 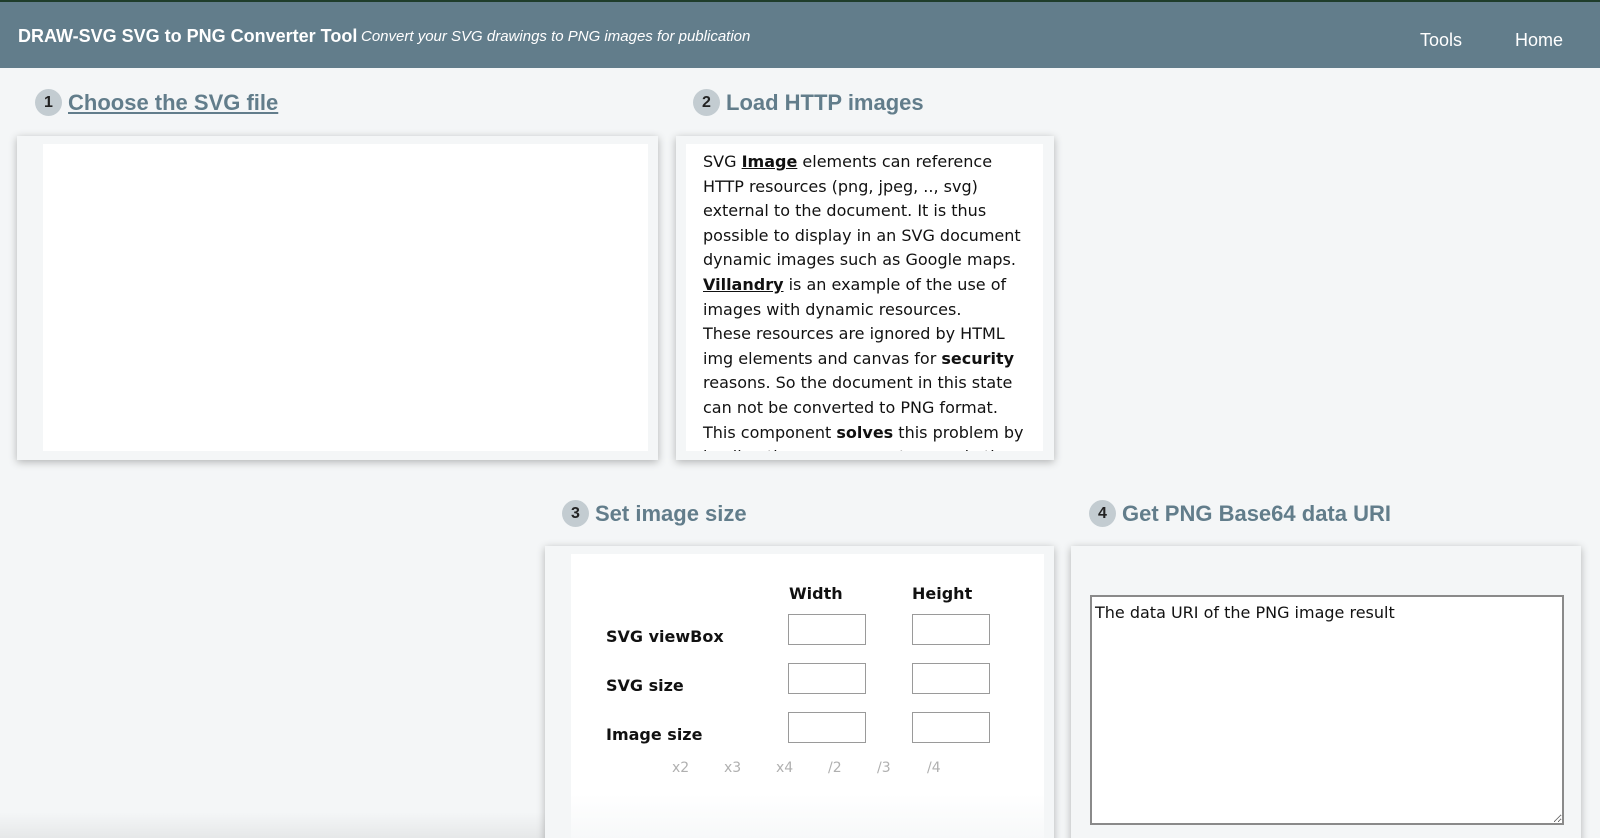 I want to click on width-column-header: Width, so click(x=816, y=593).